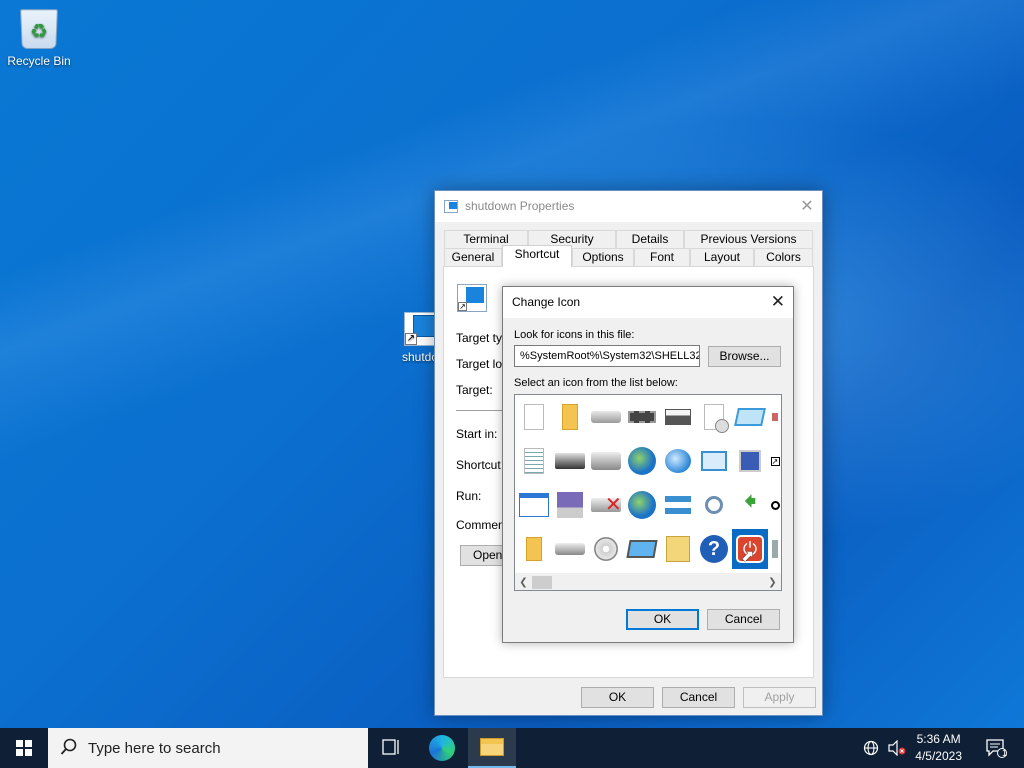 This screenshot has height=768, width=1024. Describe the element at coordinates (570, 461) in the screenshot. I see `network-drive-icon` at that location.